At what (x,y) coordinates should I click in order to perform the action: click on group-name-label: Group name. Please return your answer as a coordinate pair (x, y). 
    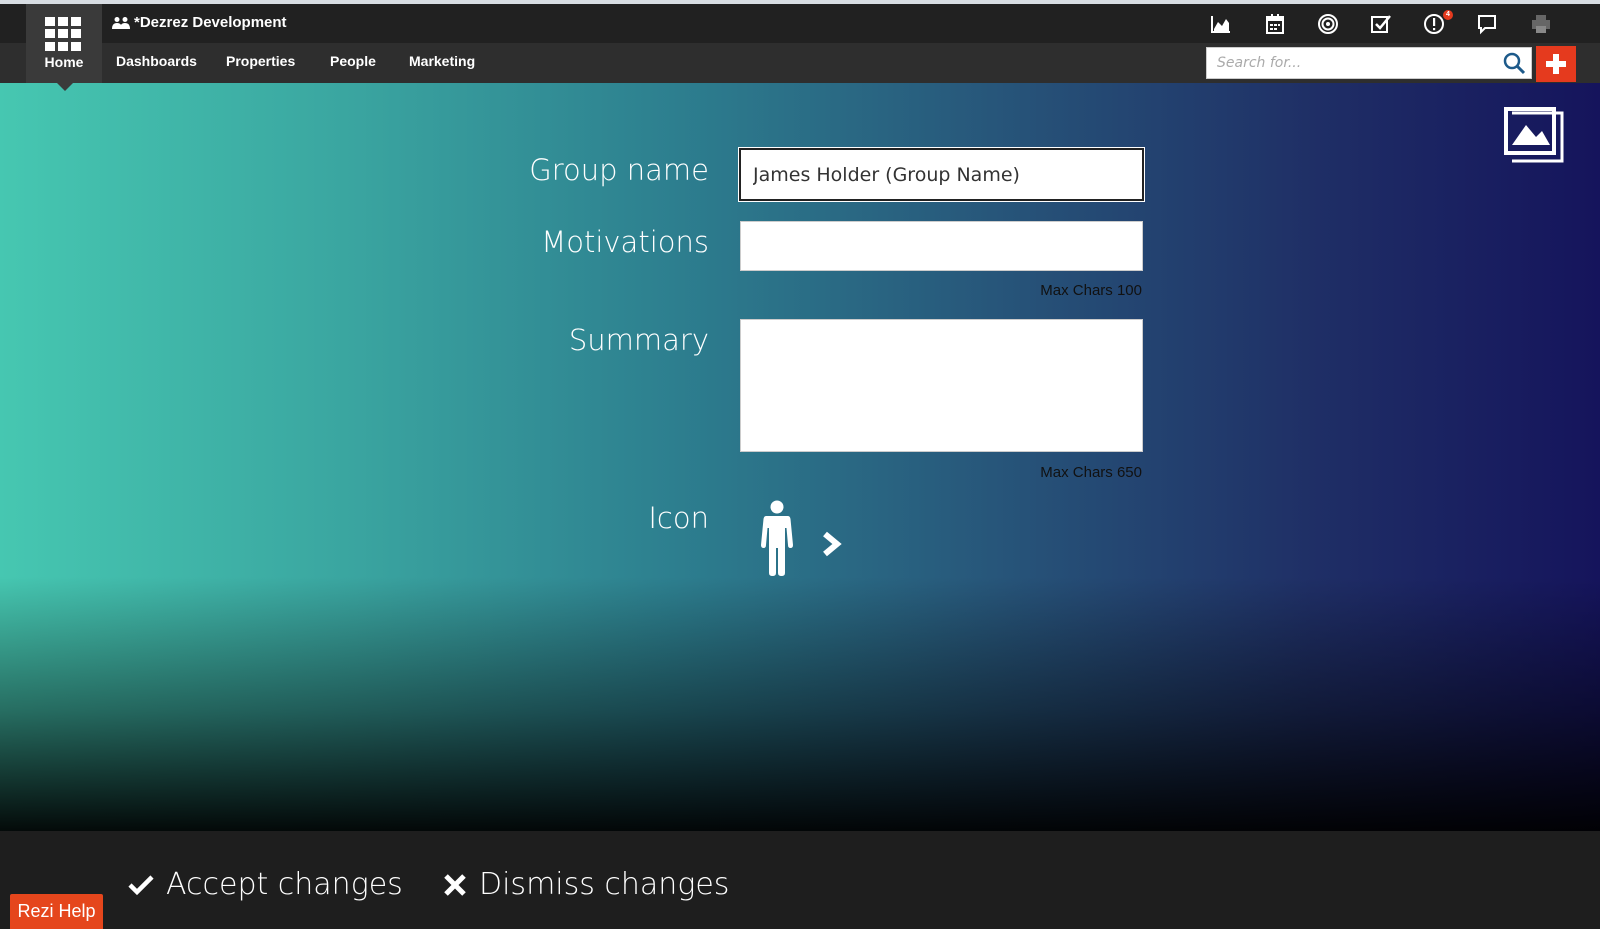
    Looking at the image, I should click on (619, 170).